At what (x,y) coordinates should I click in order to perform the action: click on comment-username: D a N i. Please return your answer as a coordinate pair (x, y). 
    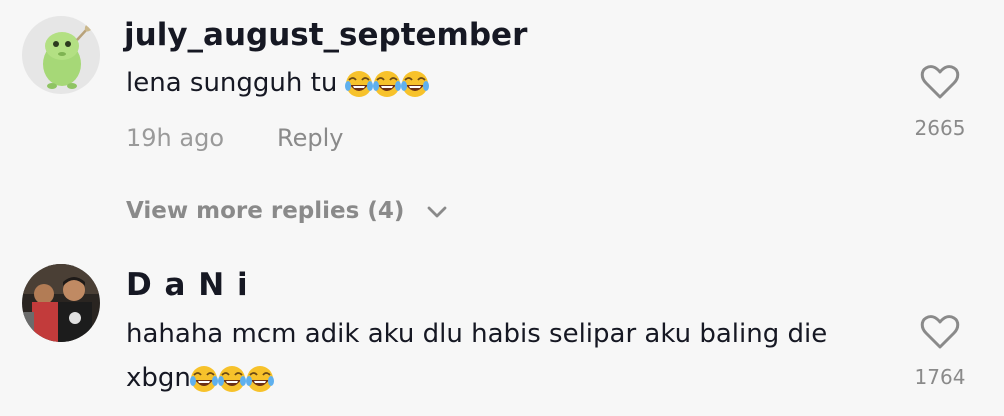
    Looking at the image, I should click on (187, 285).